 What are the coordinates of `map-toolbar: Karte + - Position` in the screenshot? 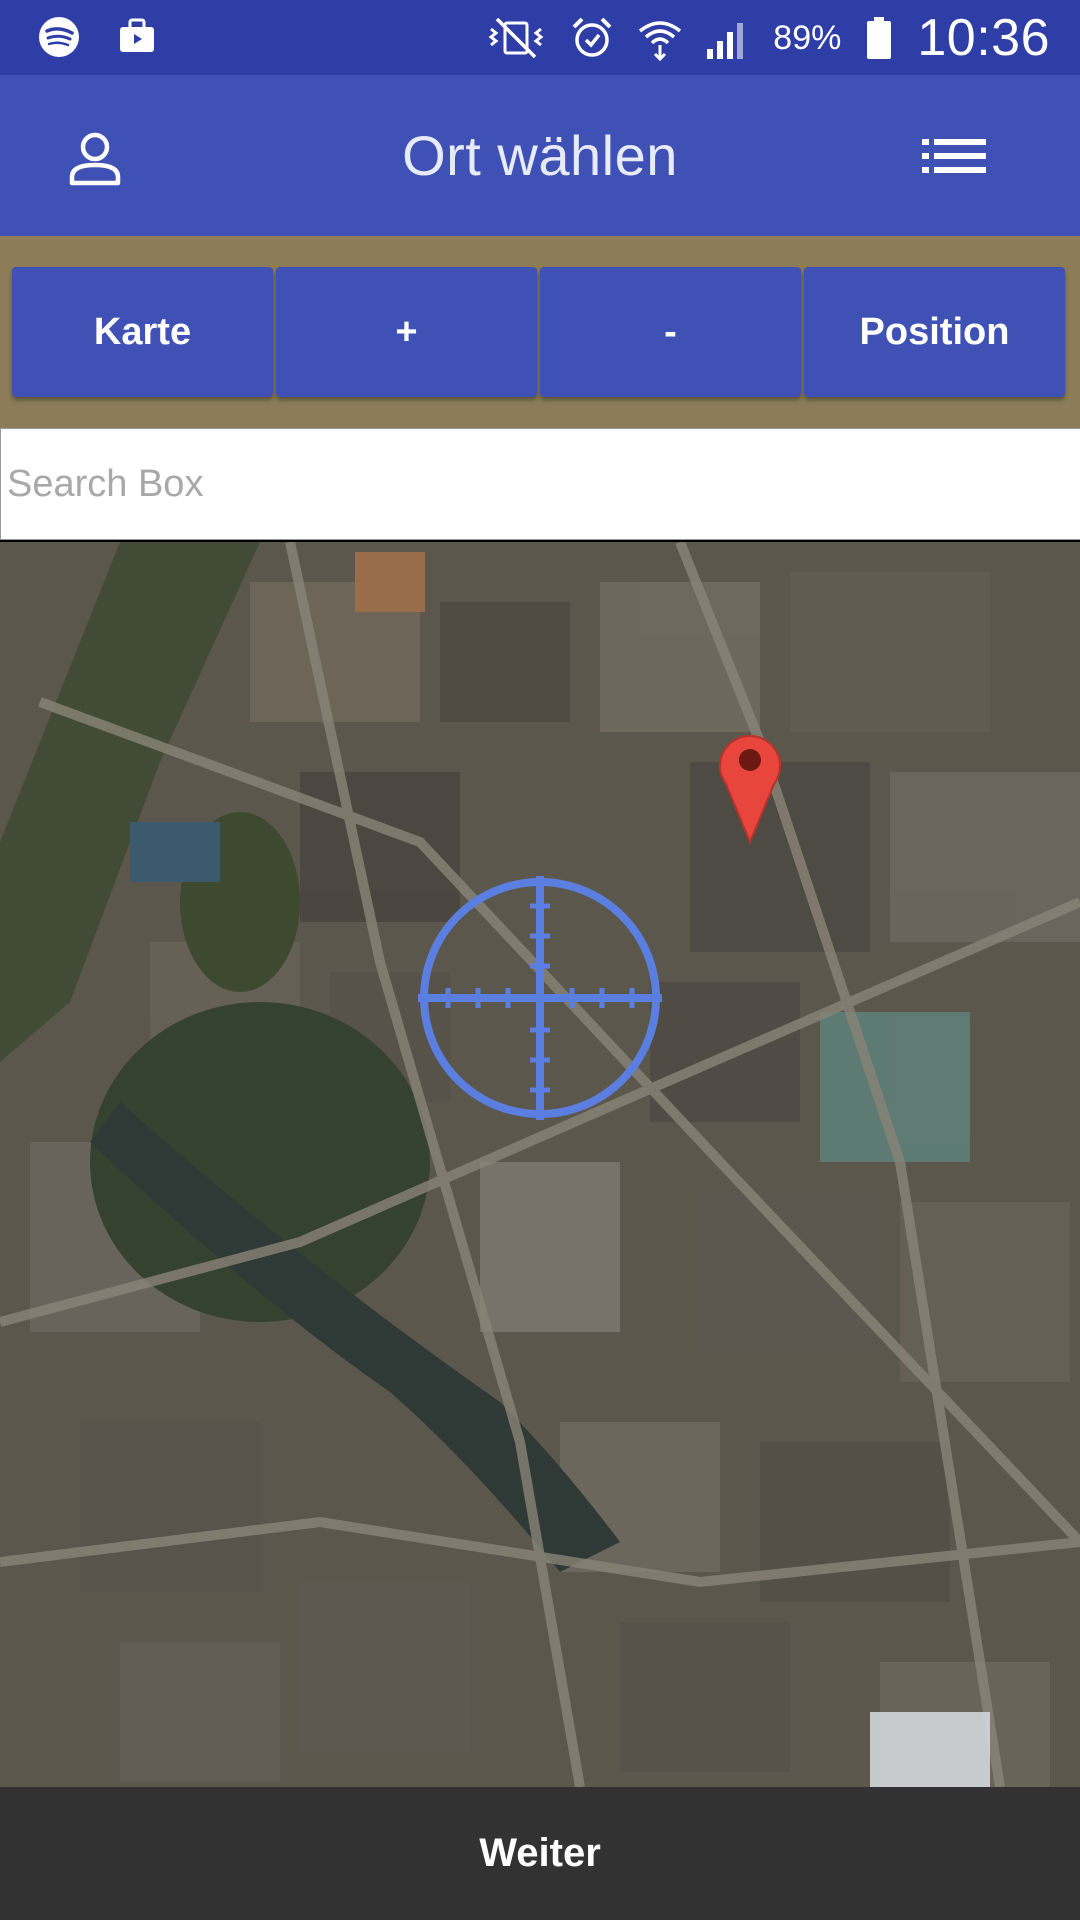 It's located at (540, 332).